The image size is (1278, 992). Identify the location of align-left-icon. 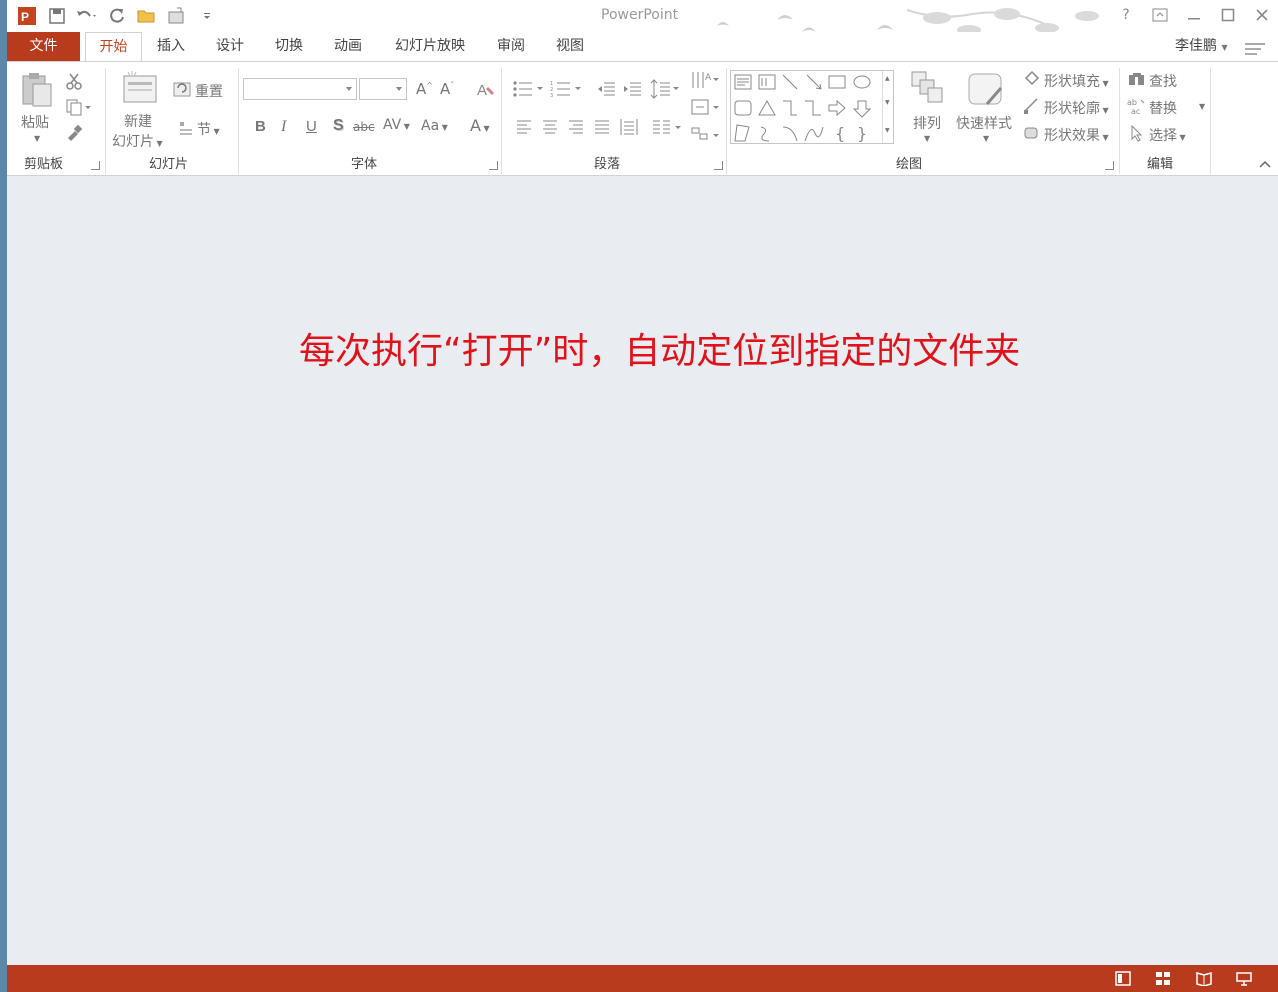
(524, 127).